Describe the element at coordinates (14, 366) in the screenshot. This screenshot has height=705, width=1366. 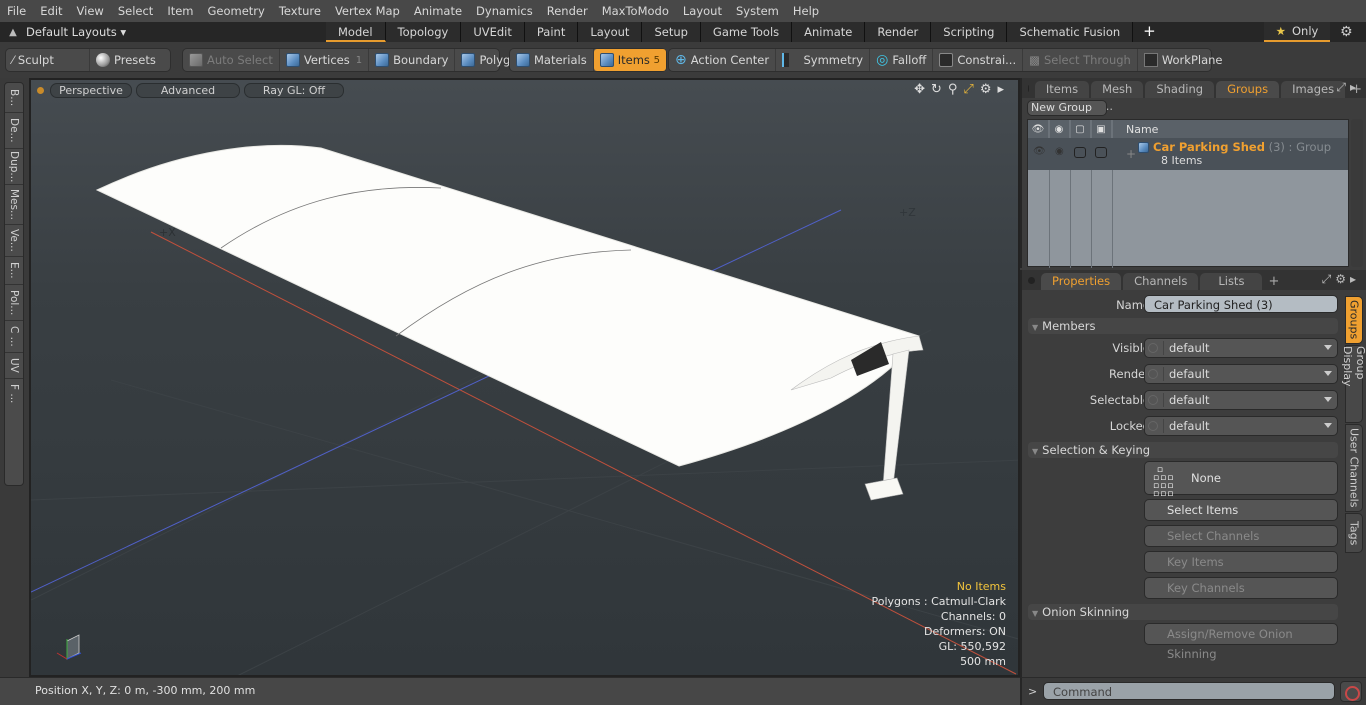
I see `left-tab-uv: UV` at that location.